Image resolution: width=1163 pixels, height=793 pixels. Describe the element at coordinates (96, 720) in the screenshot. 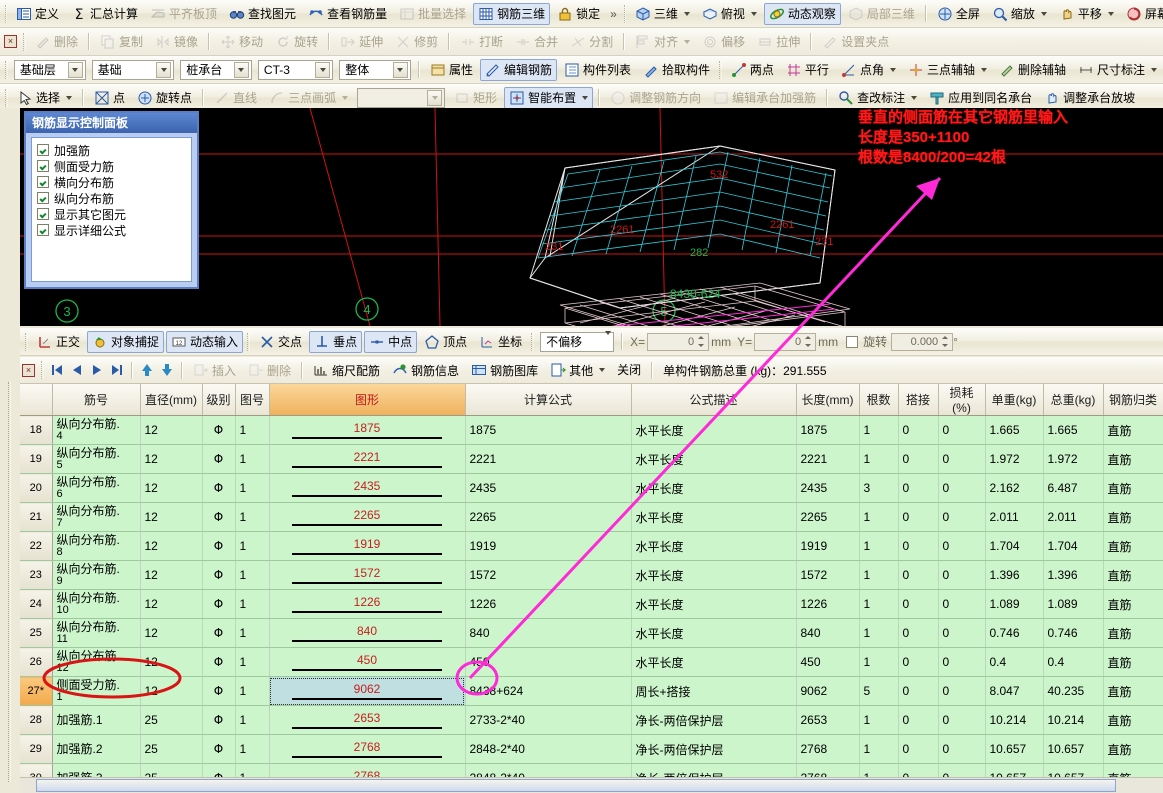

I see `cell-name: 加强筋.1` at that location.